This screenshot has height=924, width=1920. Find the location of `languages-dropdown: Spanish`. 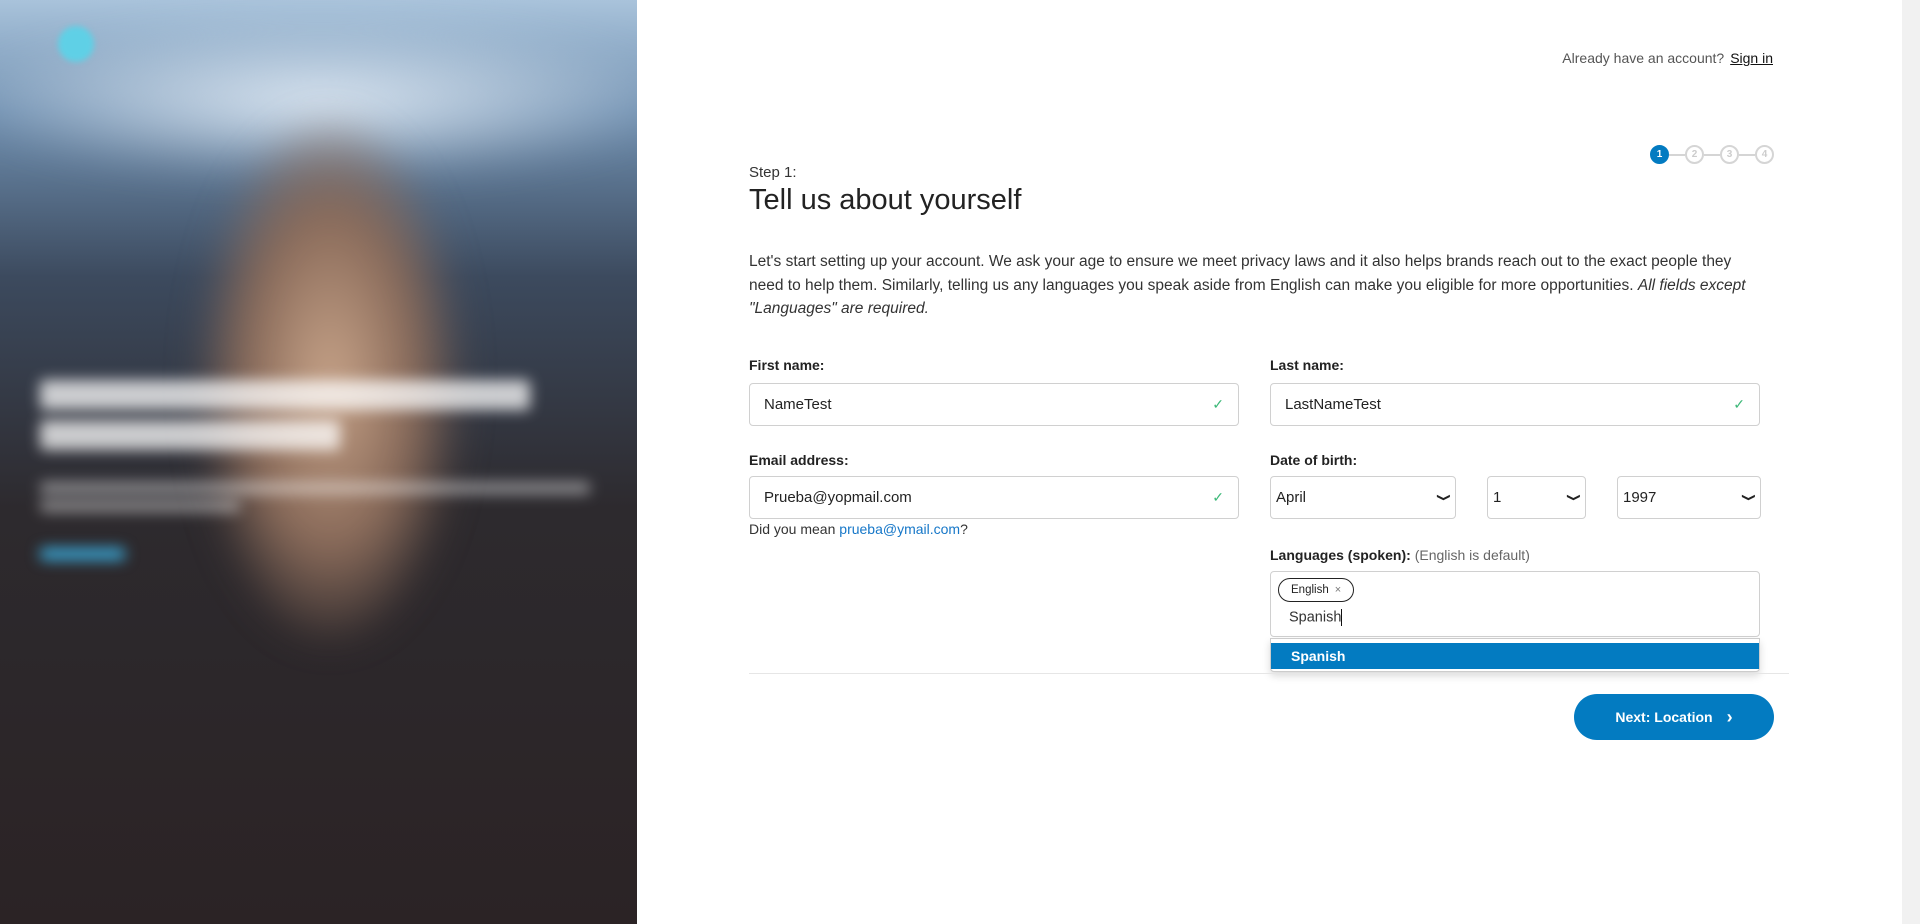

languages-dropdown: Spanish is located at coordinates (1515, 655).